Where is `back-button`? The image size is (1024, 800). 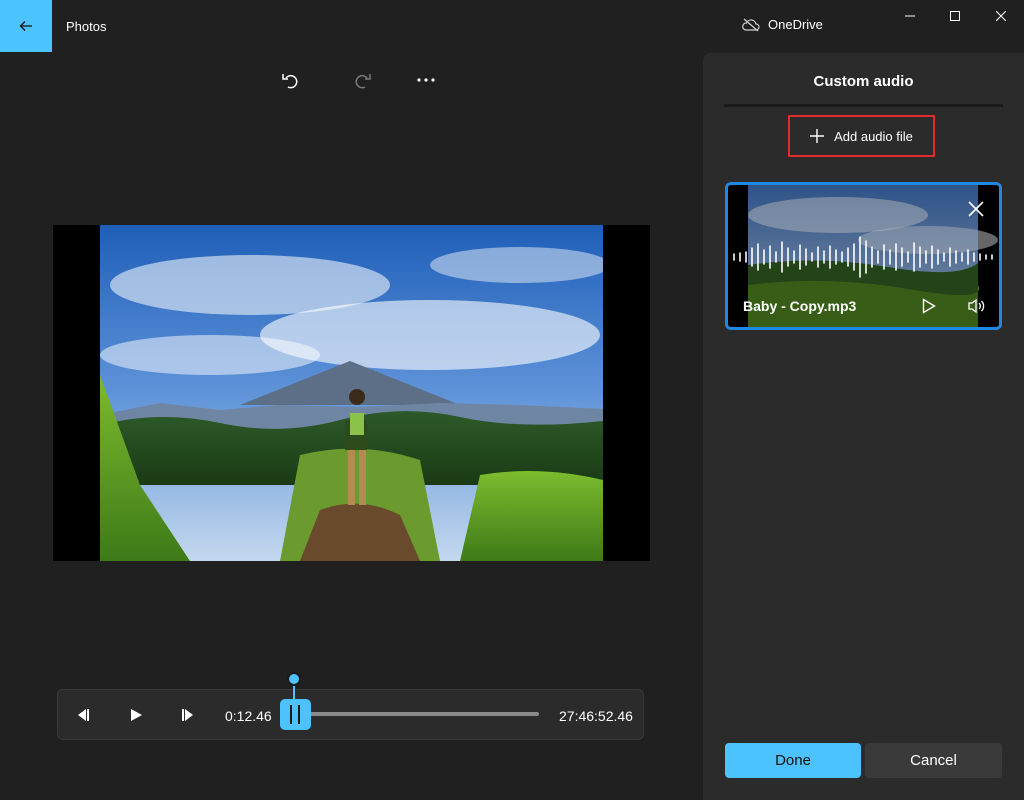
back-button is located at coordinates (26, 26).